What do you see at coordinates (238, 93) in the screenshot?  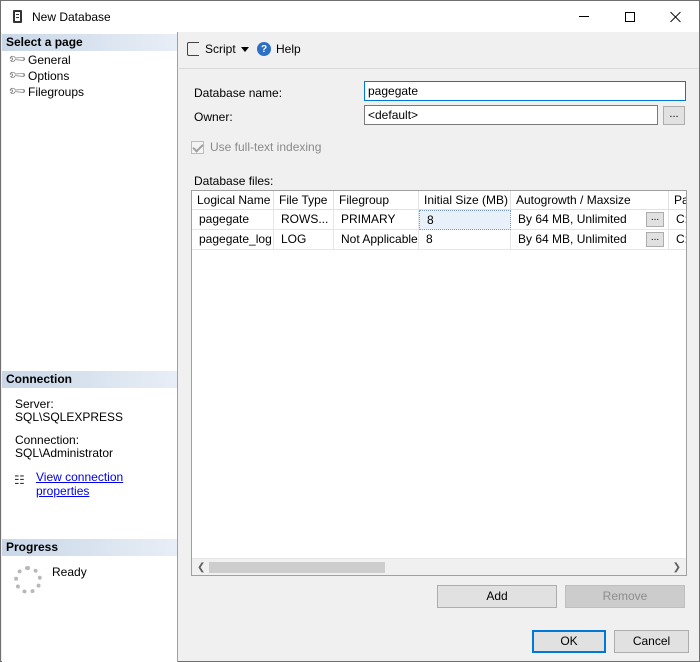 I see `database-name-label: Database name:` at bounding box center [238, 93].